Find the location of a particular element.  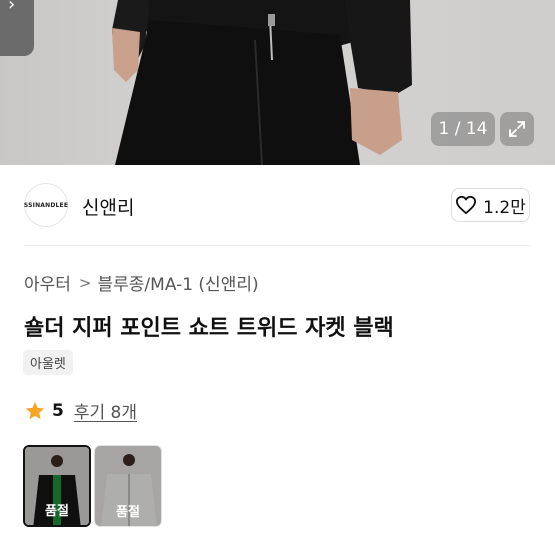

heart-icon is located at coordinates (466, 205).